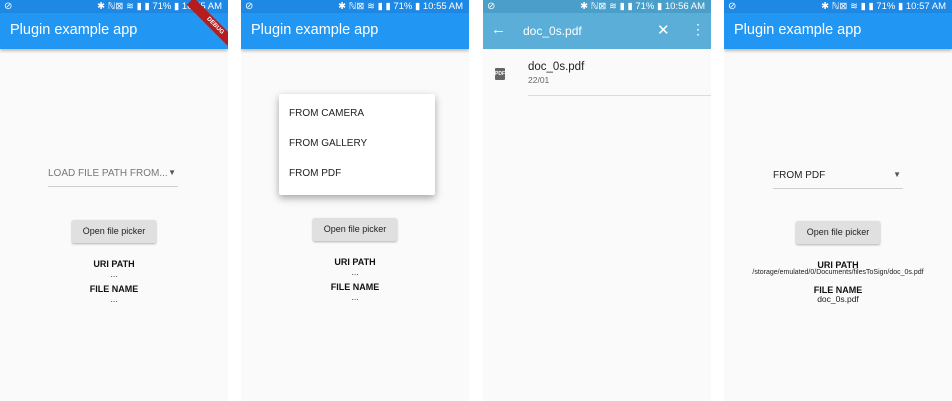 The image size is (952, 401). What do you see at coordinates (663, 30) in the screenshot?
I see `close-icon: ✕` at bounding box center [663, 30].